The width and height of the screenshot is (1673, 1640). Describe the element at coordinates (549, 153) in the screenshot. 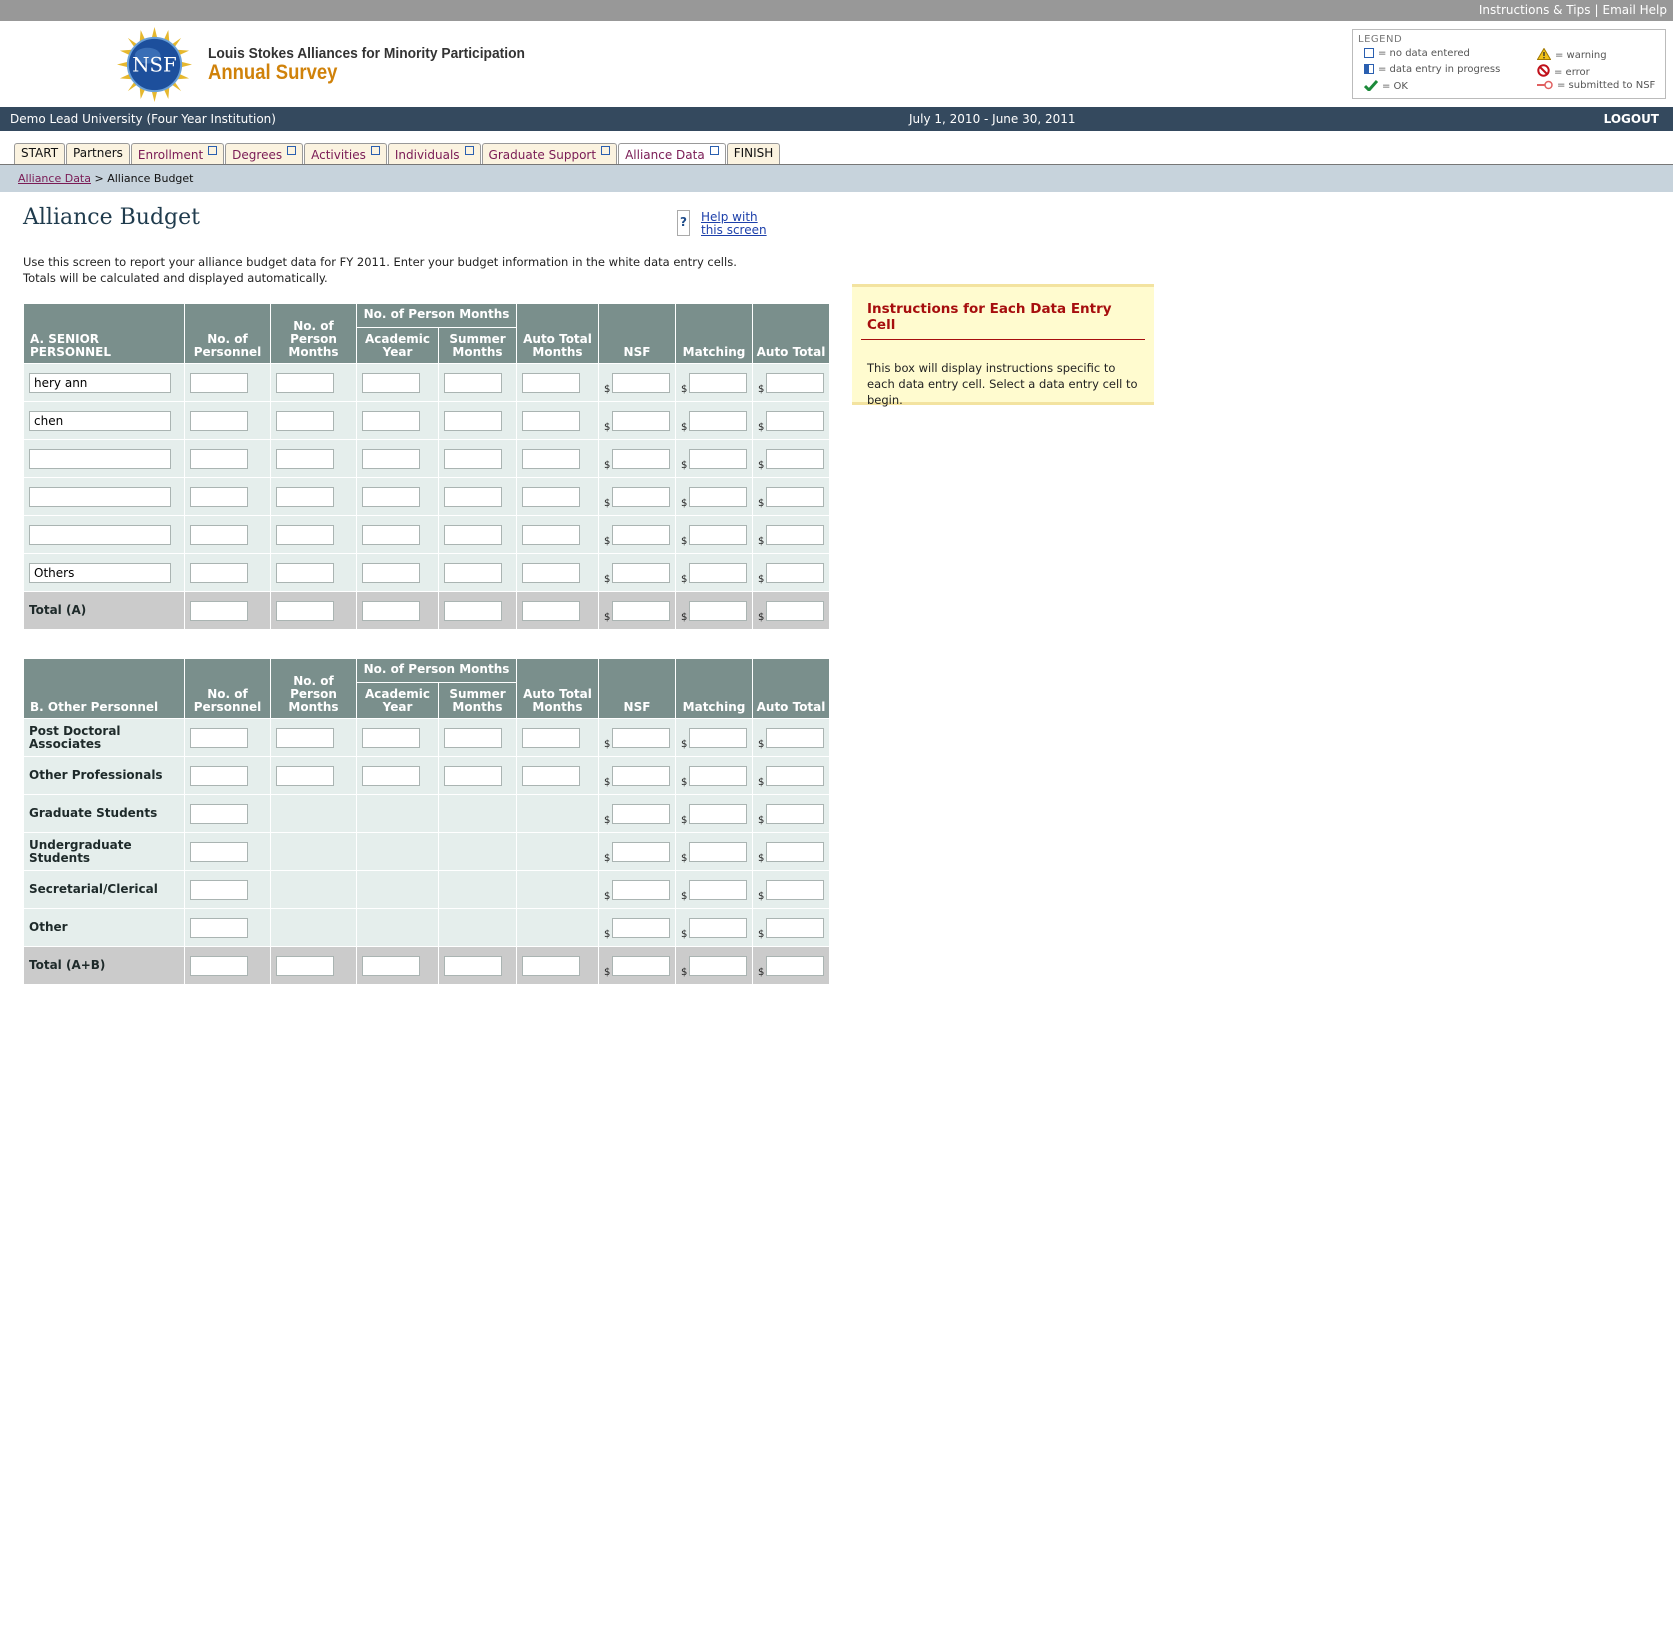

I see `tab-graduate-support: Graduate Support` at that location.